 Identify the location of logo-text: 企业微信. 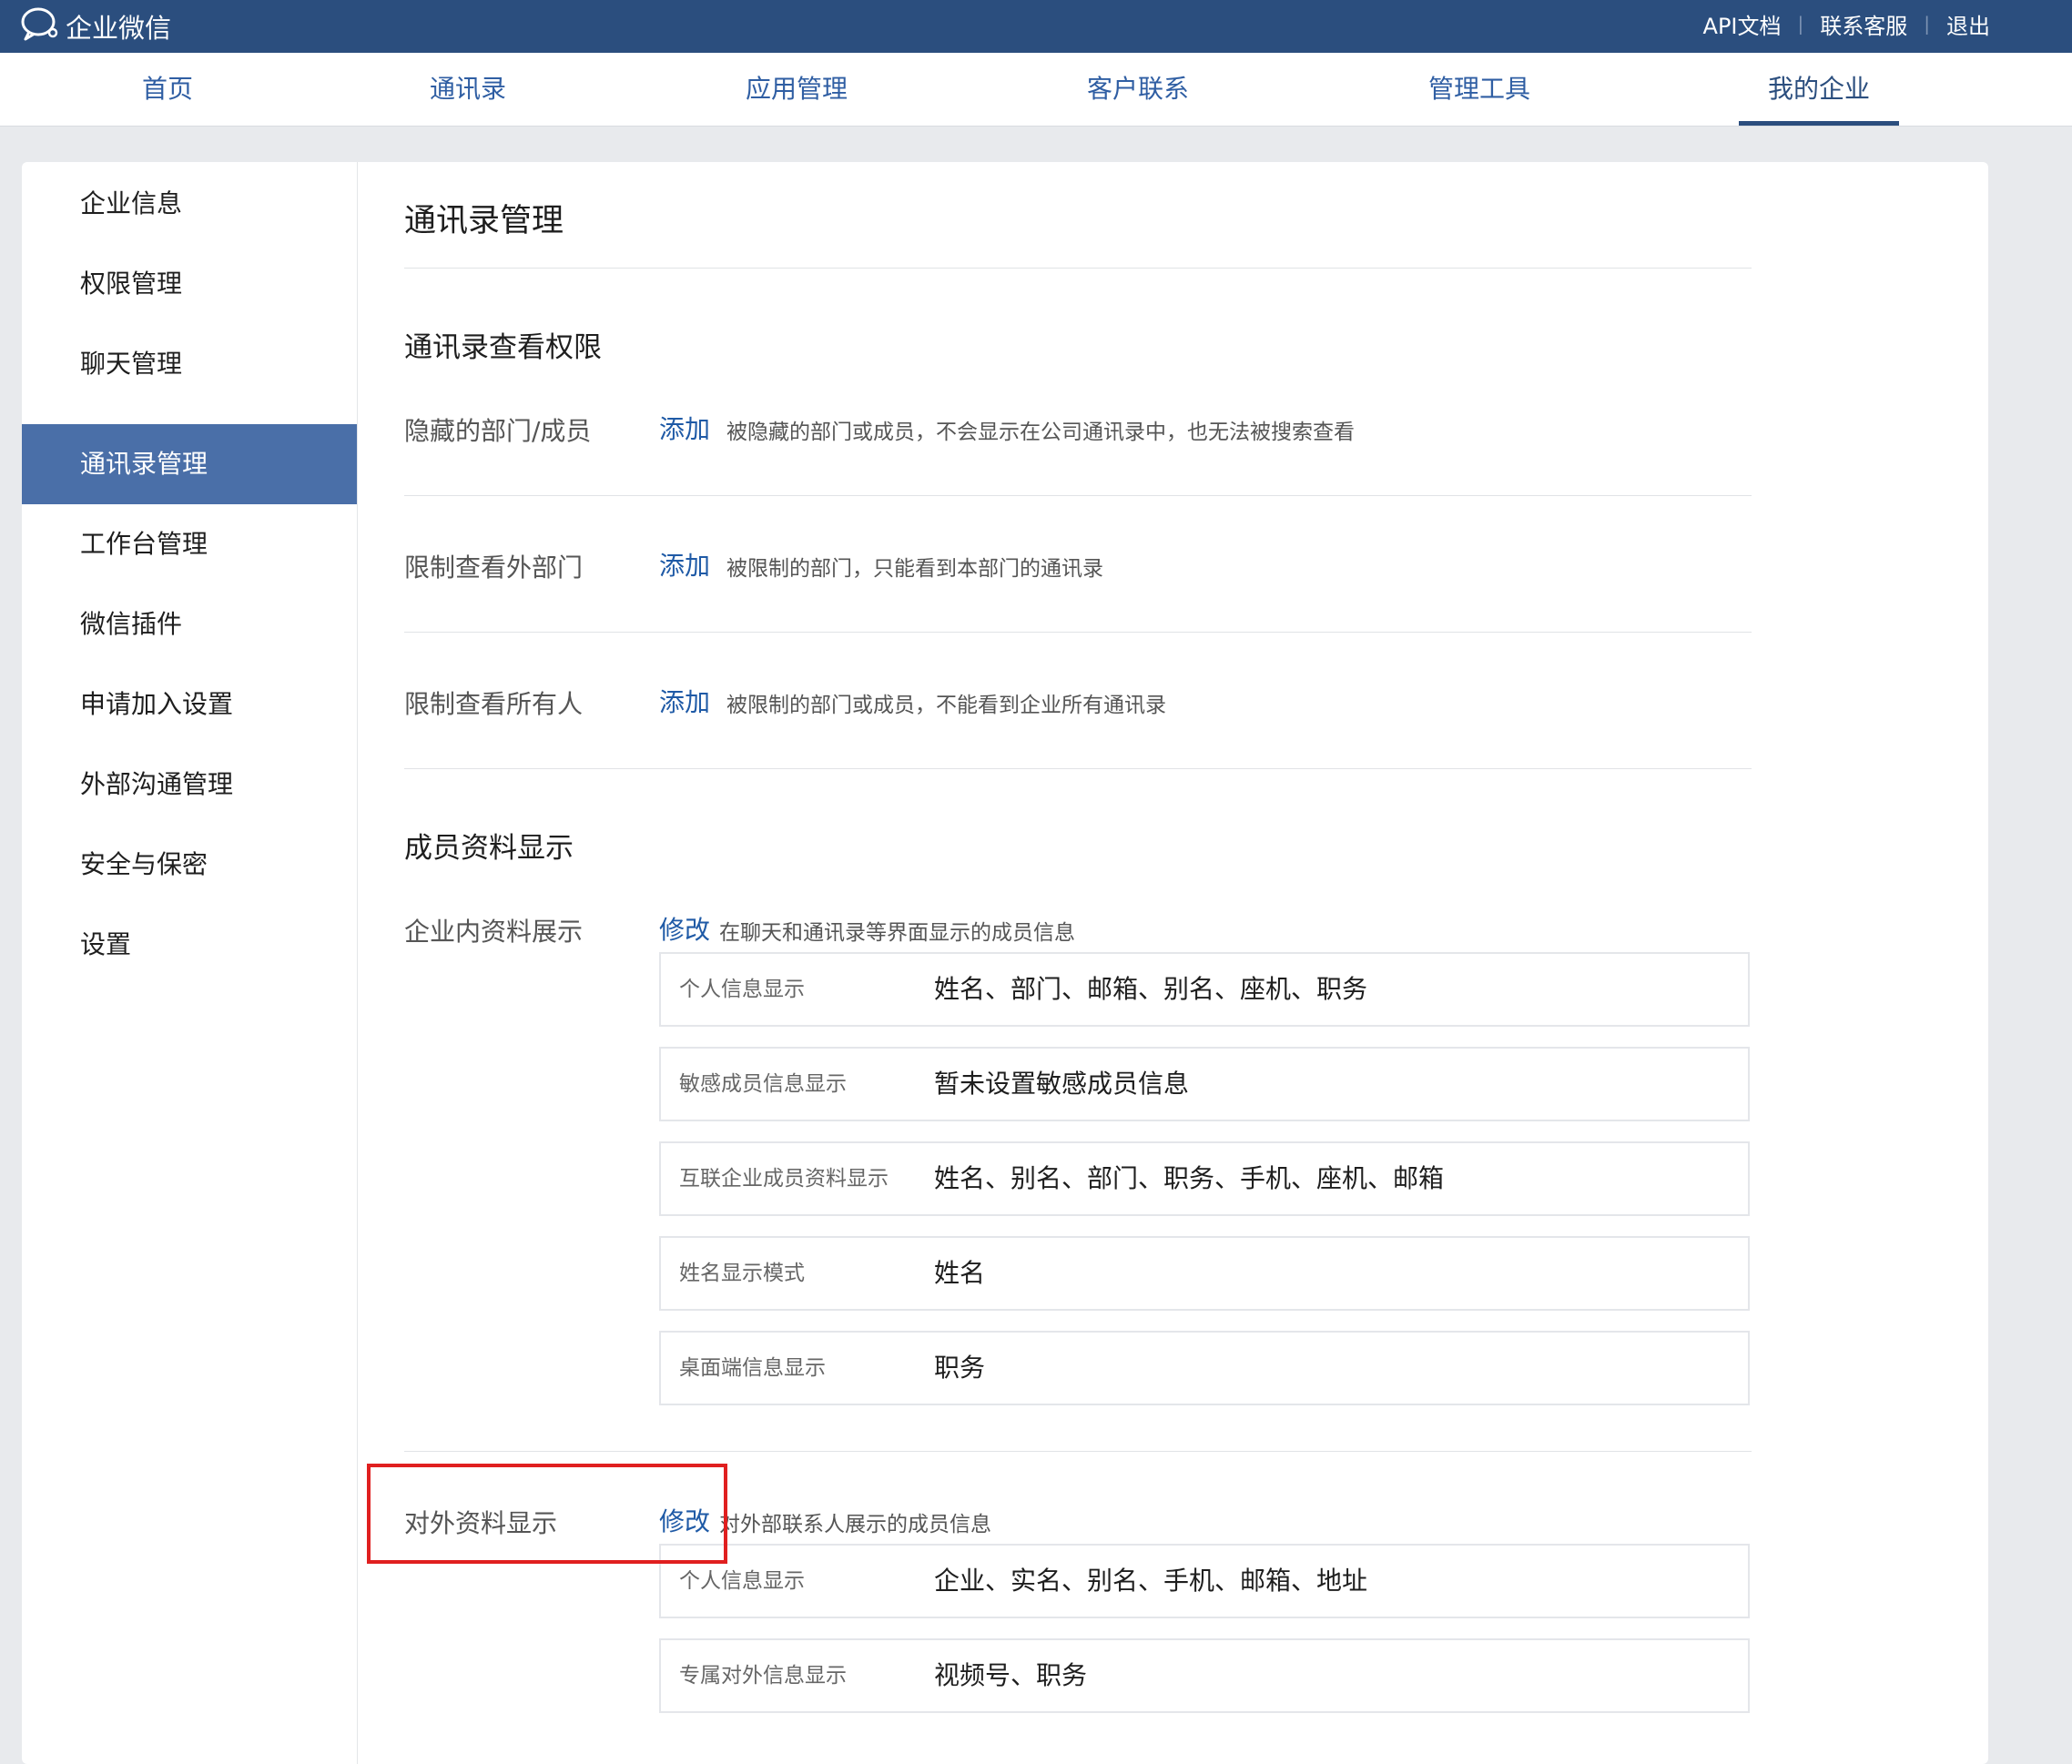
(119, 28).